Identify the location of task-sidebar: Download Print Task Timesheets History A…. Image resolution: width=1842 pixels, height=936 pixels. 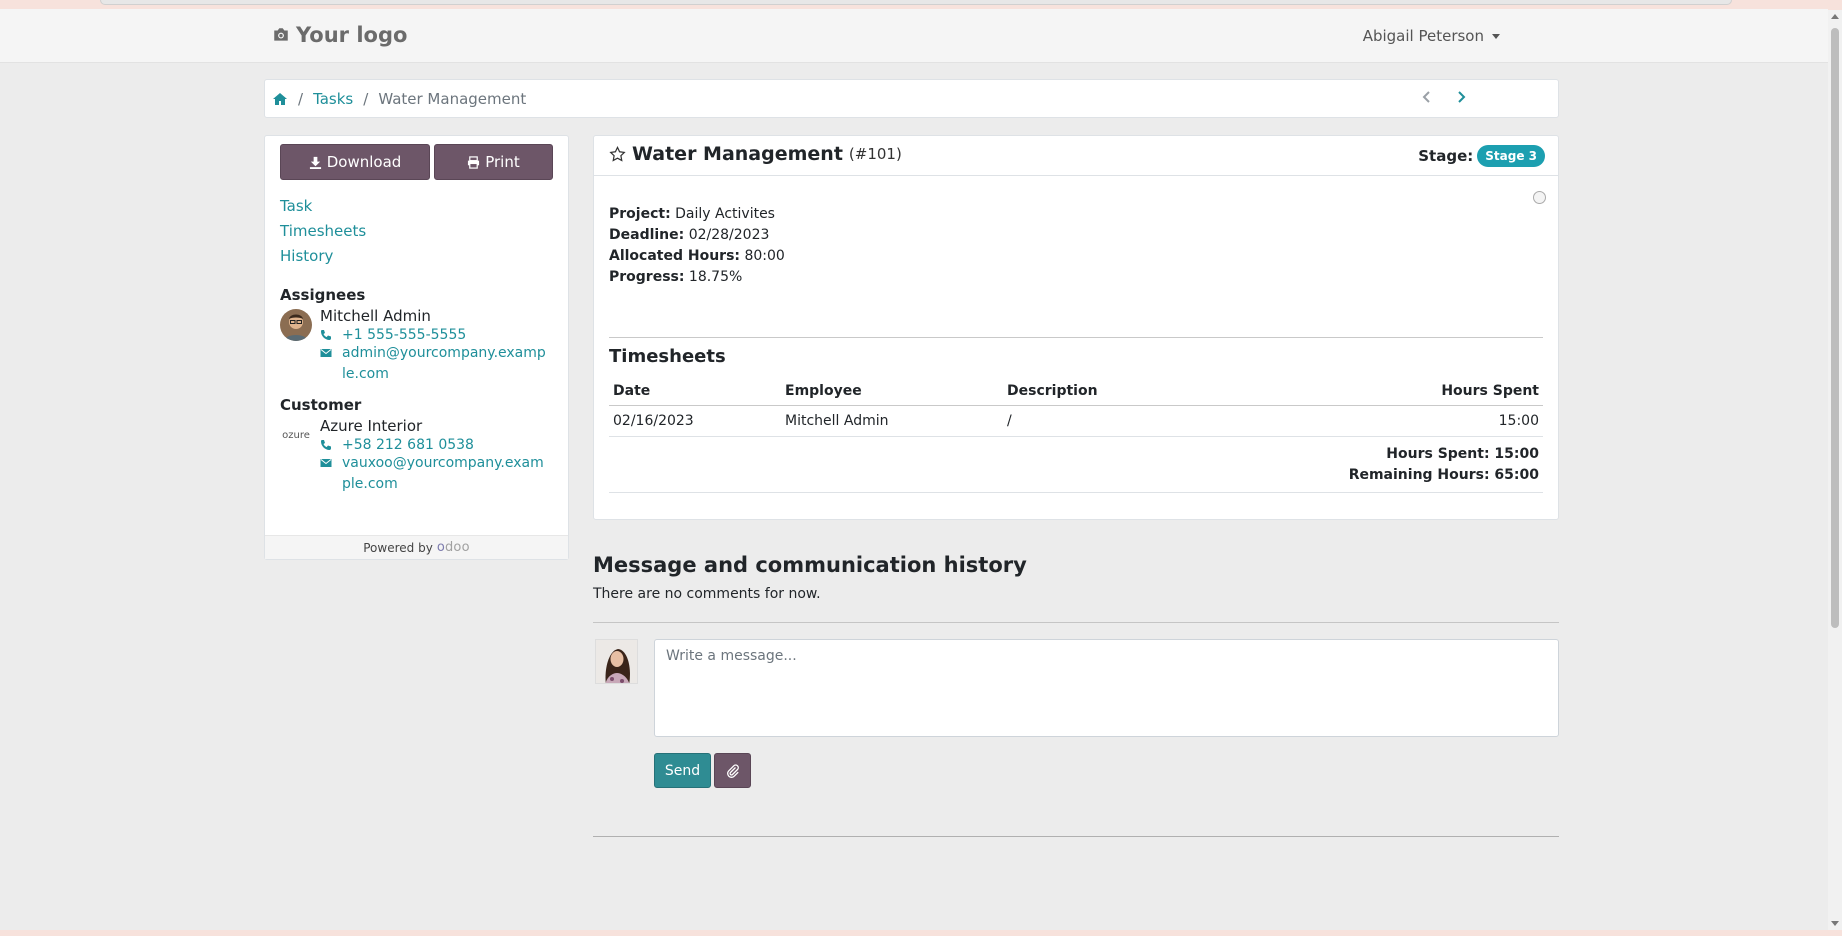
(416, 347).